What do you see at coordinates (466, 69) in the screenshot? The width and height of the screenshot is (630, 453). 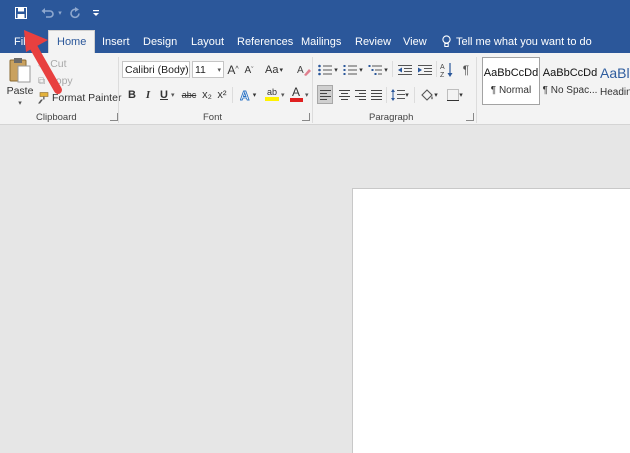 I see `show-formatting-marks-icon: ¶` at bounding box center [466, 69].